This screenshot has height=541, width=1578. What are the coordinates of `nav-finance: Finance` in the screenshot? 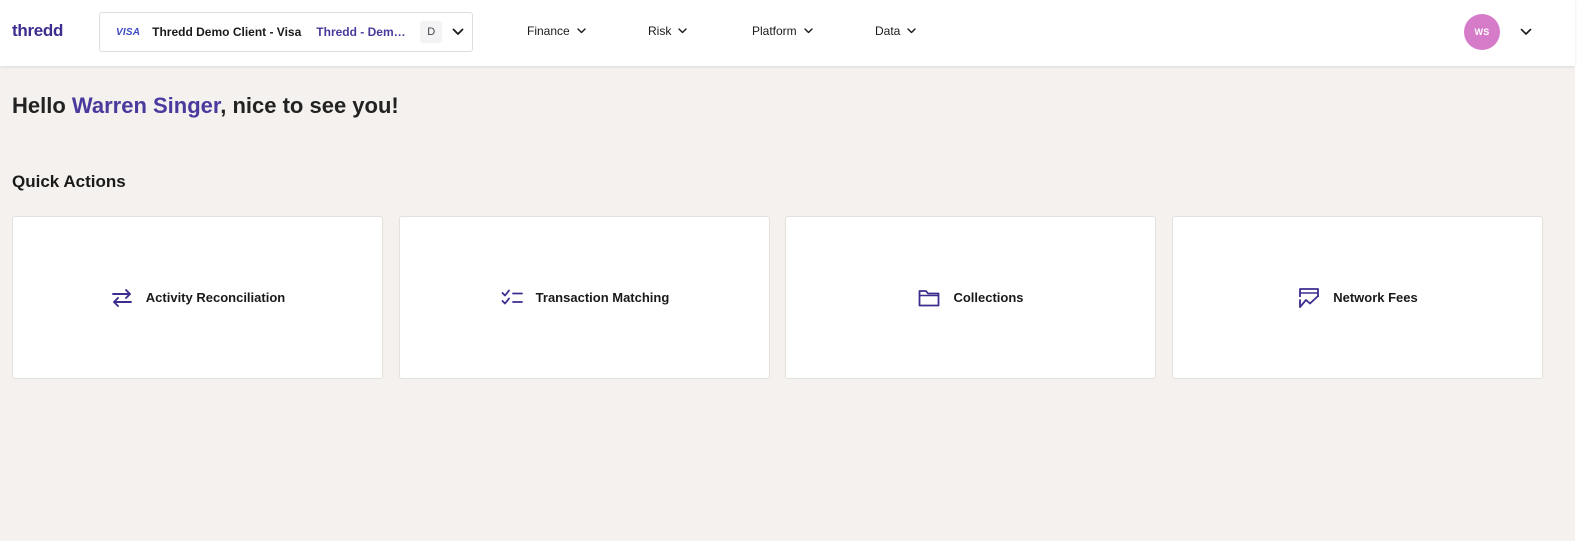 It's located at (556, 31).